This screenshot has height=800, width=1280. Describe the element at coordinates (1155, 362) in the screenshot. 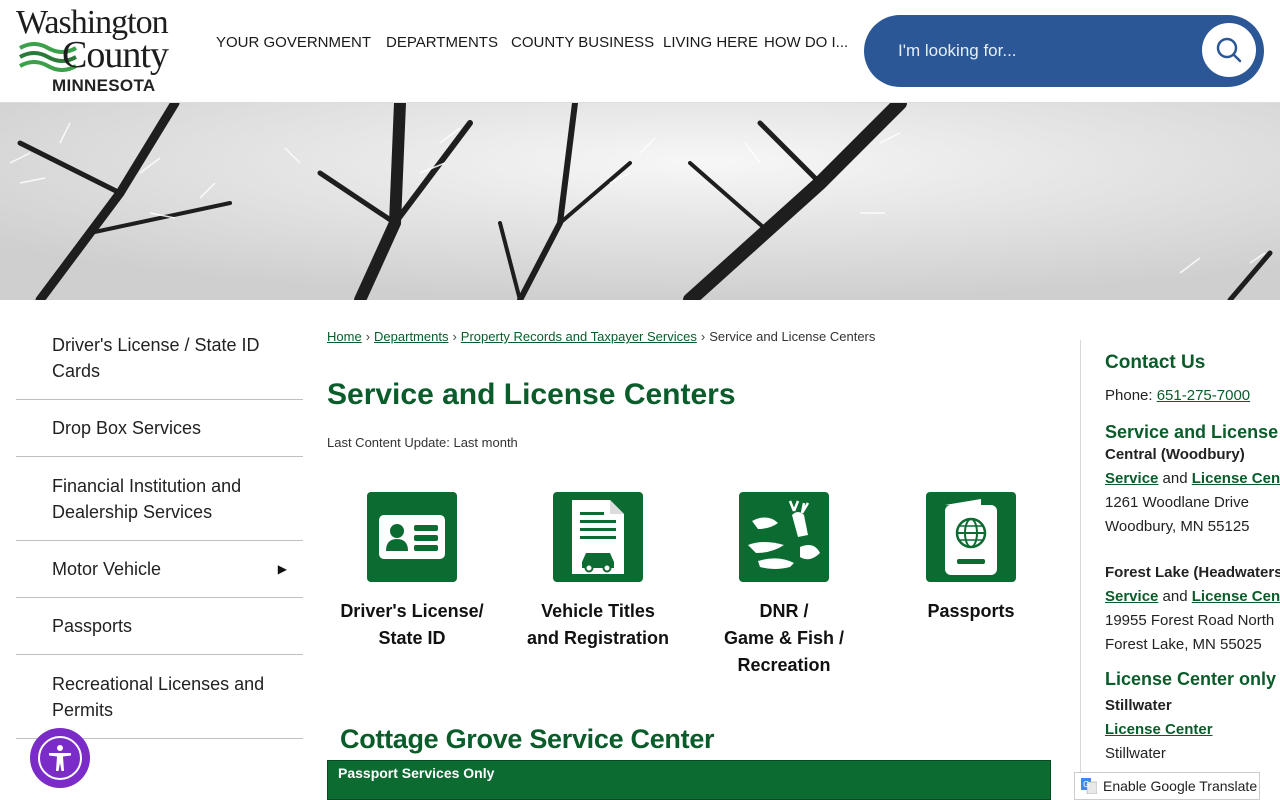

I see `contact-heading: Contact Us` at that location.